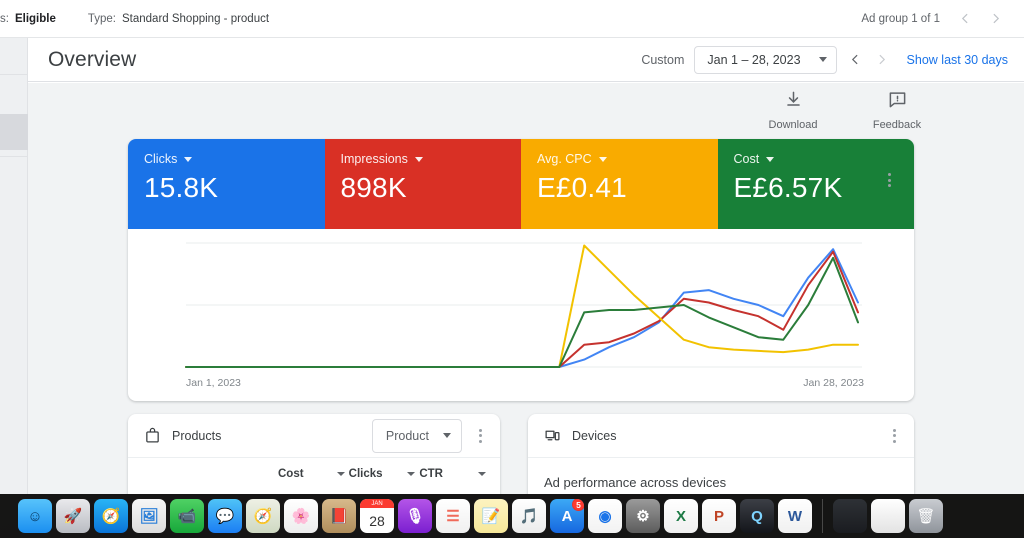 Image resolution: width=1024 pixels, height=538 pixels. Describe the element at coordinates (149, 516) in the screenshot. I see `dock-item-preview: 🖼` at that location.